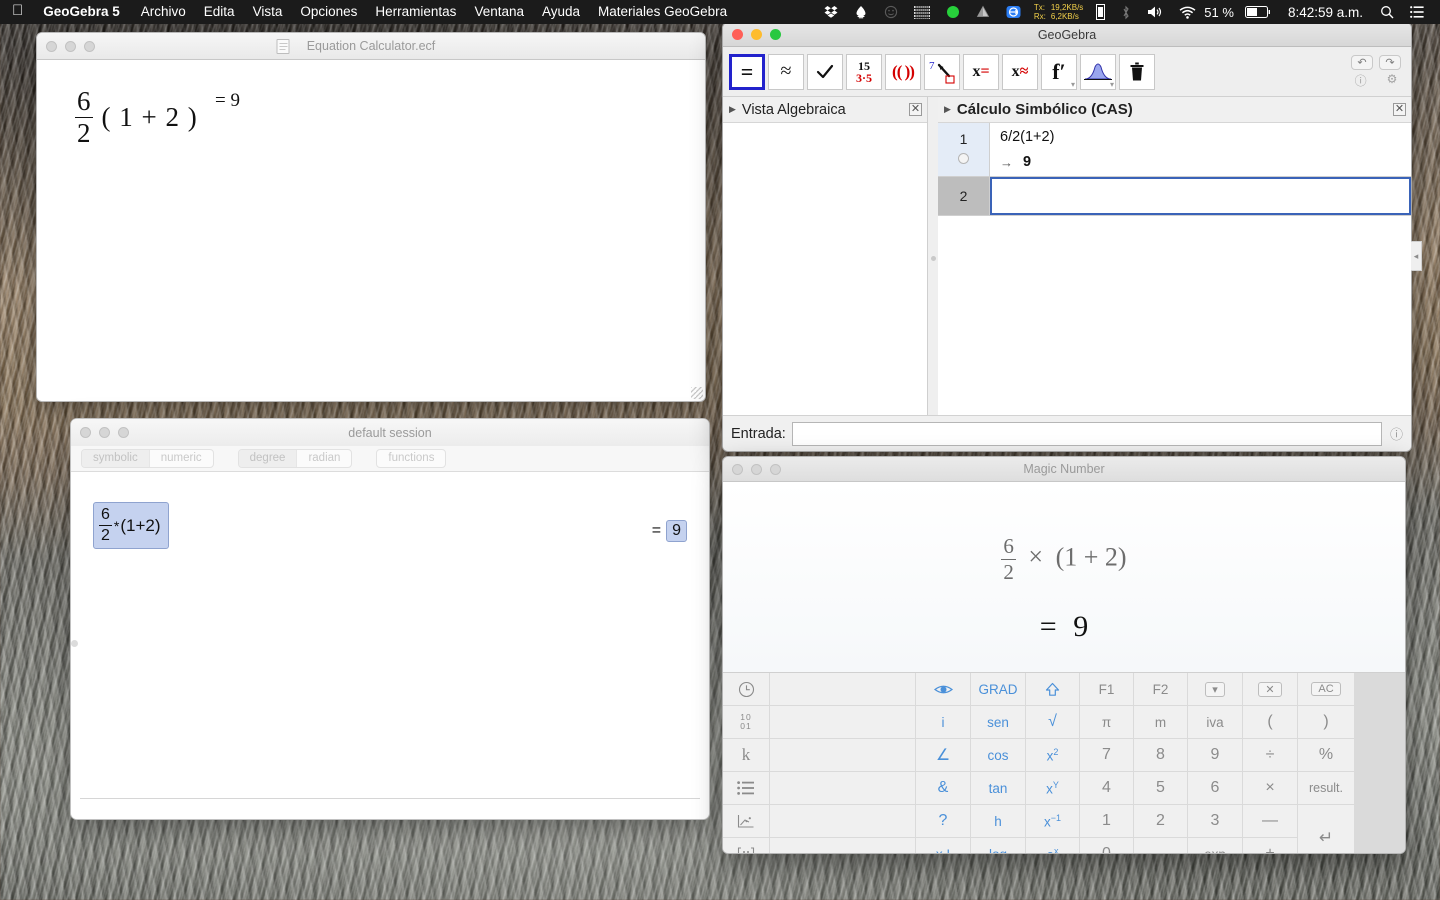 The height and width of the screenshot is (900, 1440). What do you see at coordinates (83, 12) in the screenshot?
I see `menu-item-app: GeoGebra 5` at bounding box center [83, 12].